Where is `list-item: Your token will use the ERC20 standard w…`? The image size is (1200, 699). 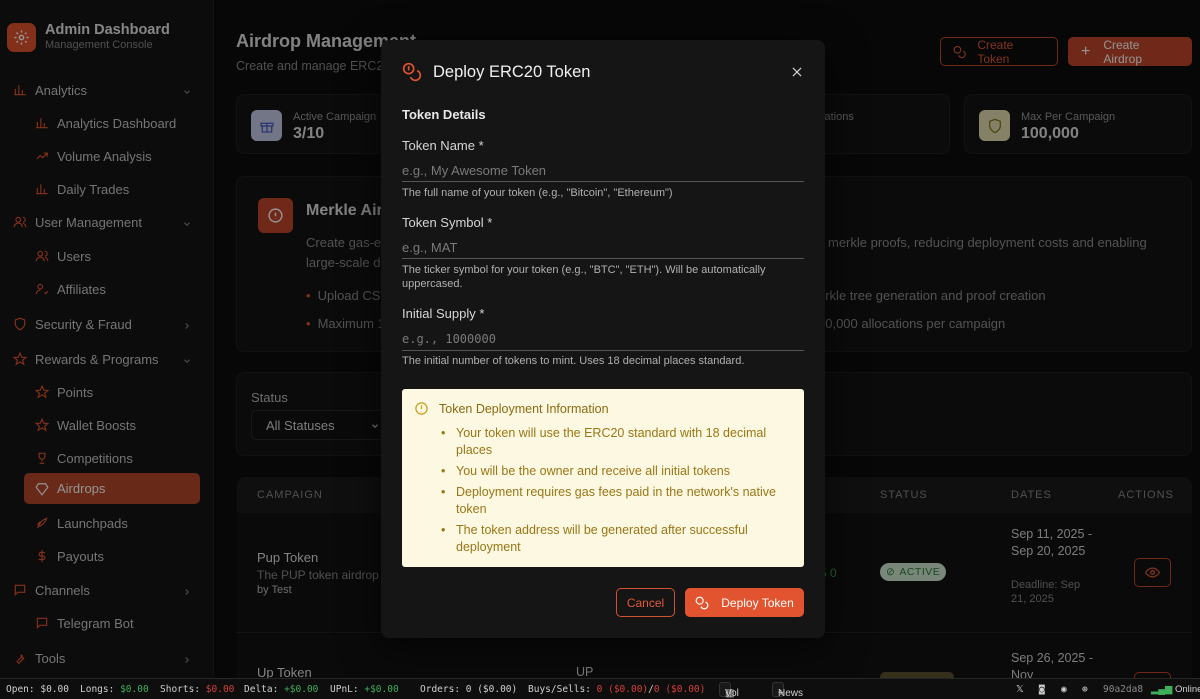
list-item: Your token will use the ERC20 standard w… is located at coordinates (616, 442).